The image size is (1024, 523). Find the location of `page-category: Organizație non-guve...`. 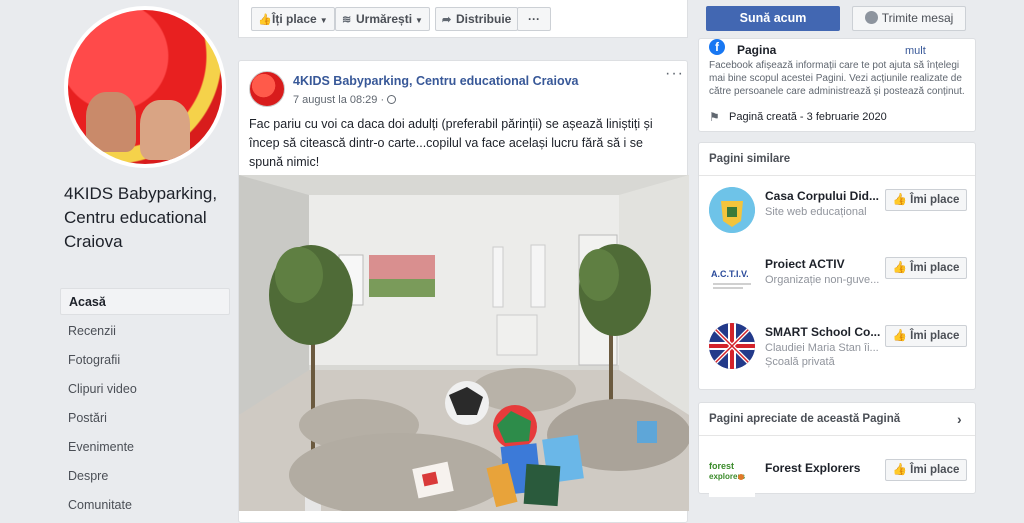

page-category: Organizație non-guve... is located at coordinates (822, 280).